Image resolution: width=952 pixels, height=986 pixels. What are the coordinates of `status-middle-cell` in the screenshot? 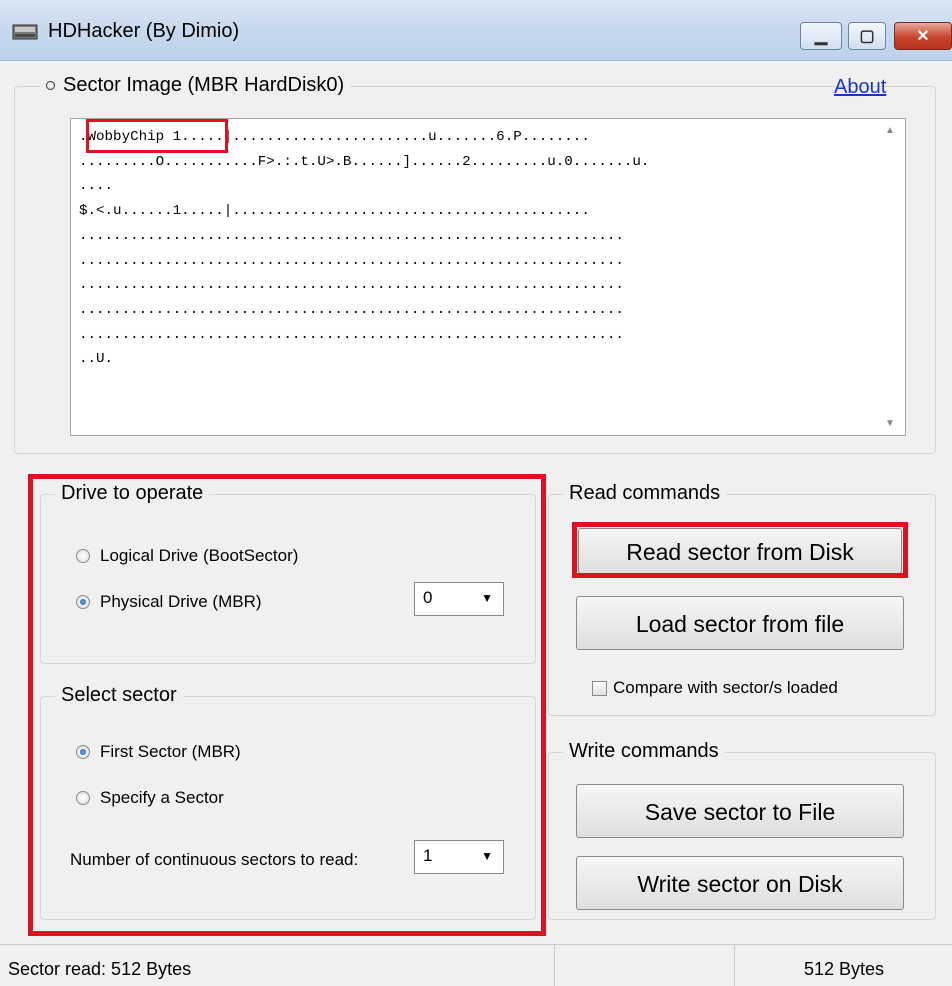 It's located at (644, 965).